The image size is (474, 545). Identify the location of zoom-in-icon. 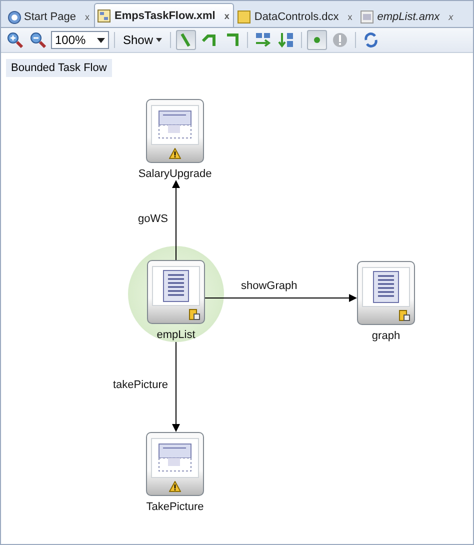
(15, 40).